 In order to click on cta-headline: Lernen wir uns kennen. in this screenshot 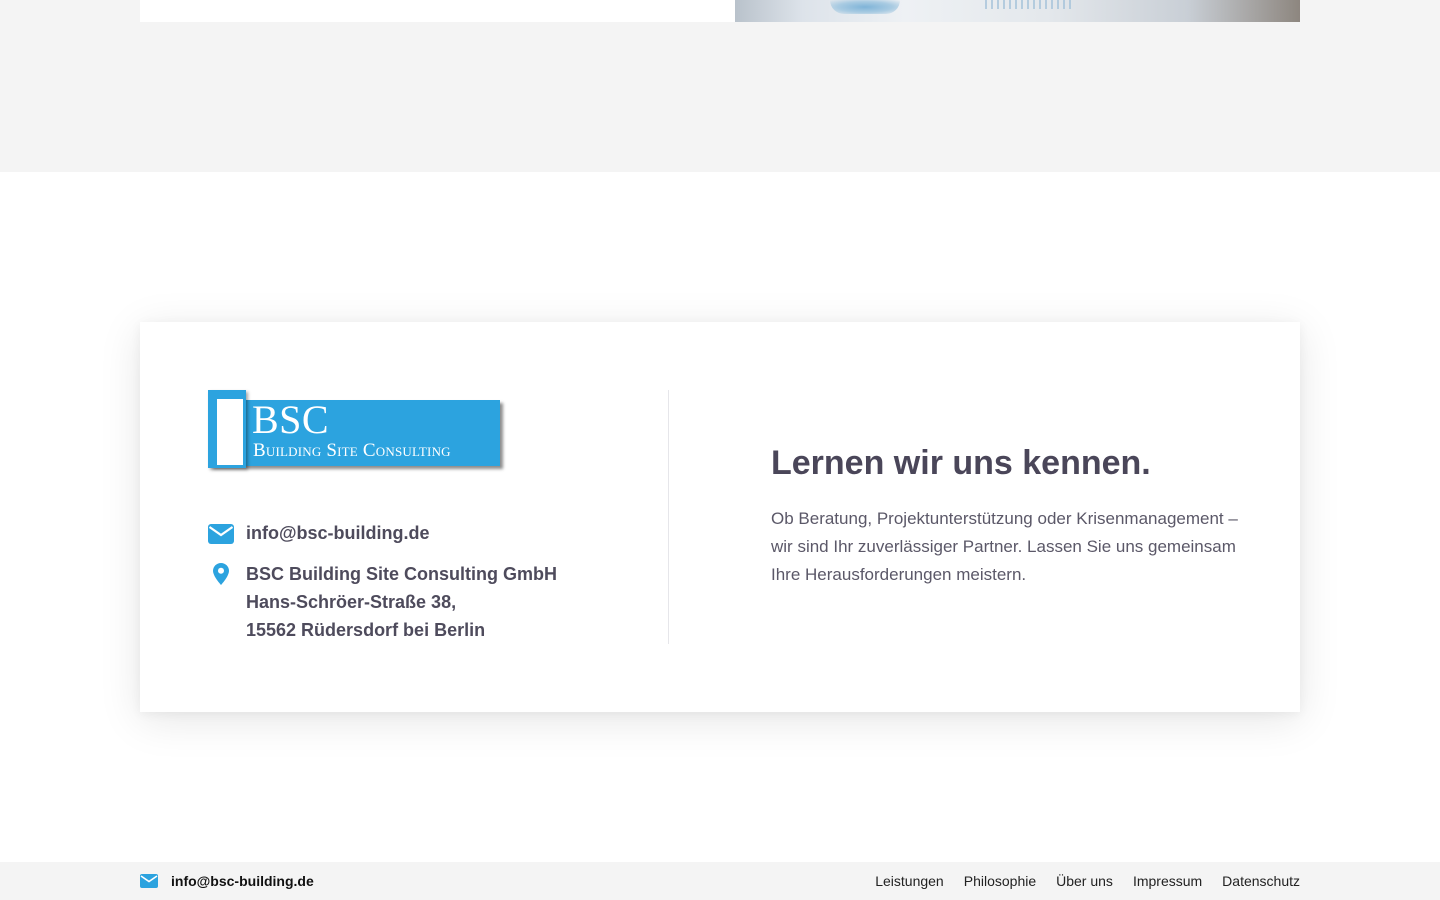, I will do `click(961, 463)`.